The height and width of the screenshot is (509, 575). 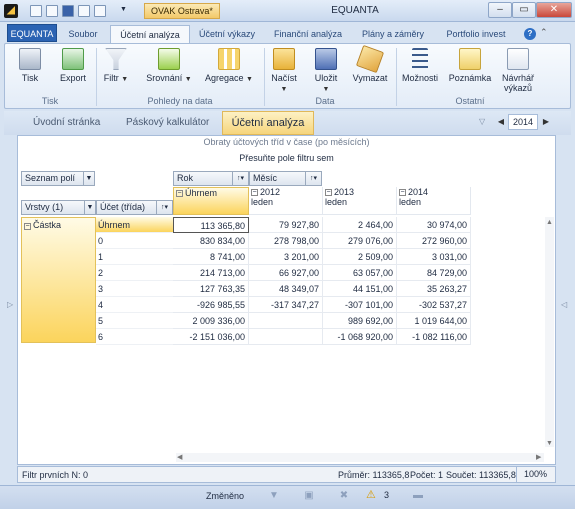 I want to click on cell-y2012: -317 347,27, so click(x=286, y=305).